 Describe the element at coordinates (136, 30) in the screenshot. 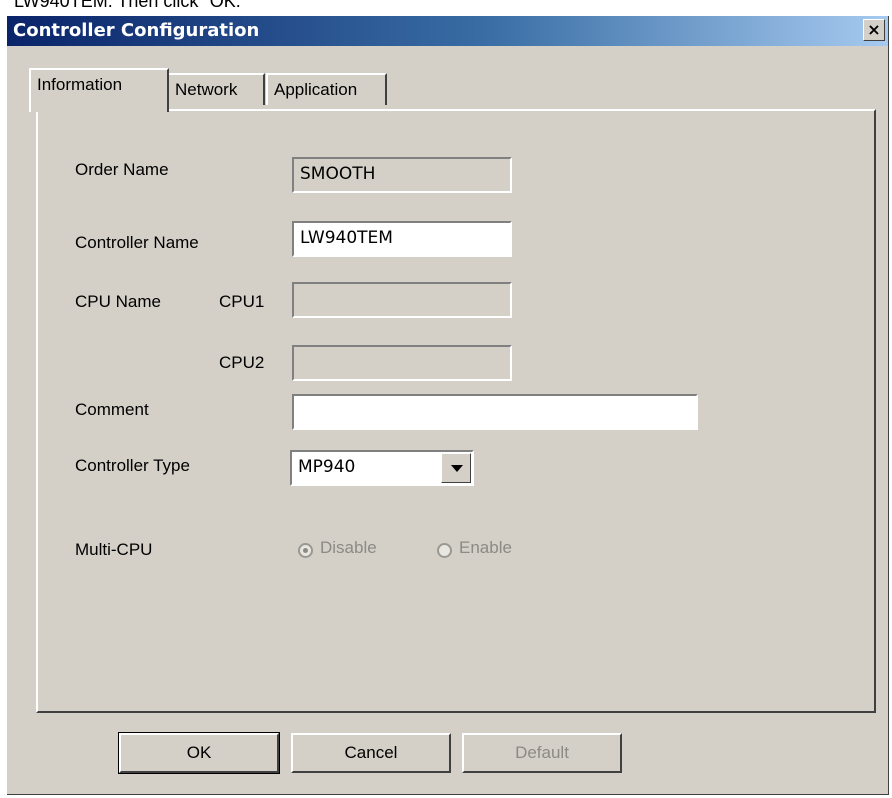

I see `dialog-title: Controller Configuration` at that location.